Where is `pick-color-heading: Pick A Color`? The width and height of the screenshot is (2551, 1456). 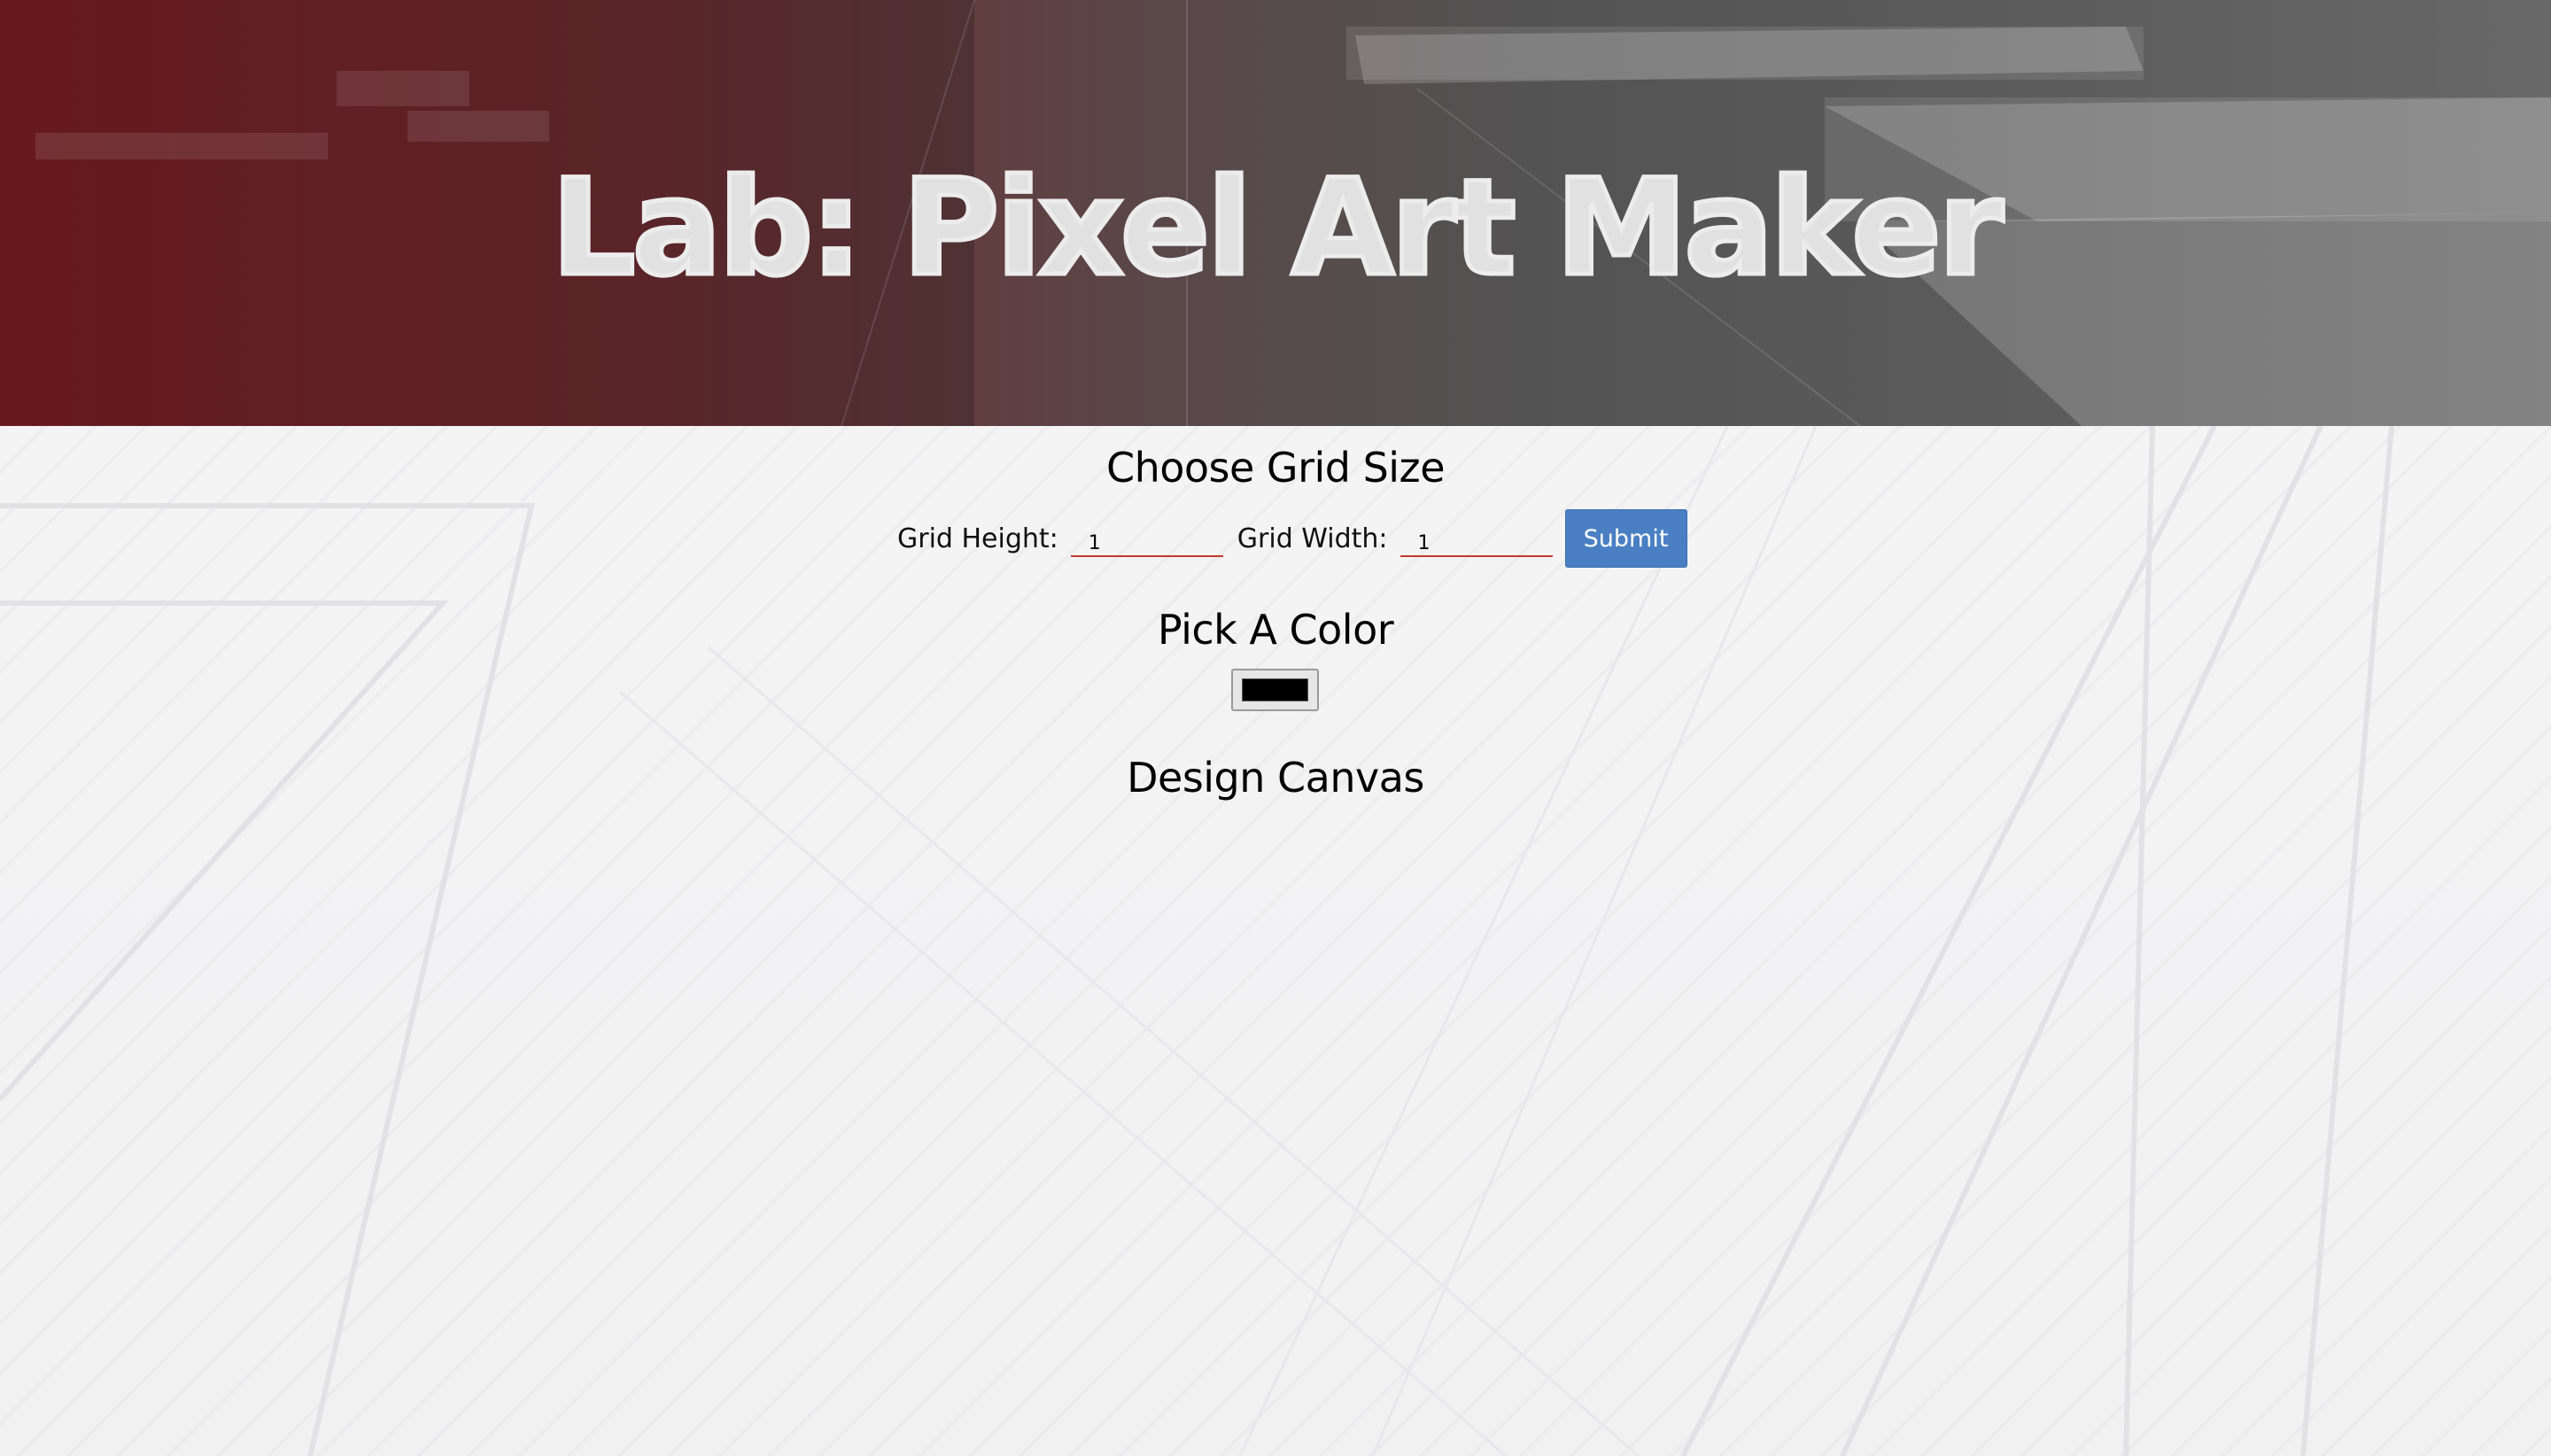
pick-color-heading: Pick A Color is located at coordinates (1275, 630).